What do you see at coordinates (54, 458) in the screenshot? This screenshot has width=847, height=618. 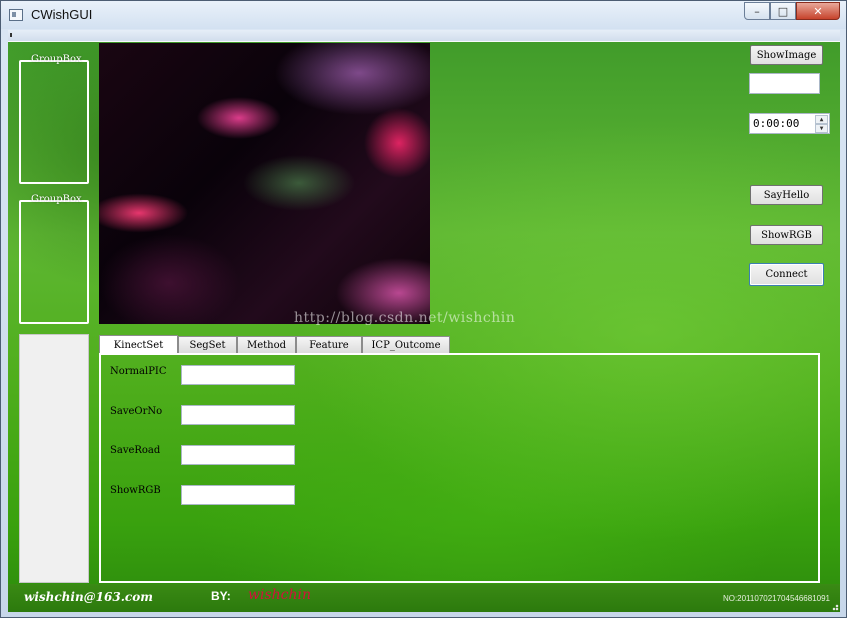 I see `list-panel` at bounding box center [54, 458].